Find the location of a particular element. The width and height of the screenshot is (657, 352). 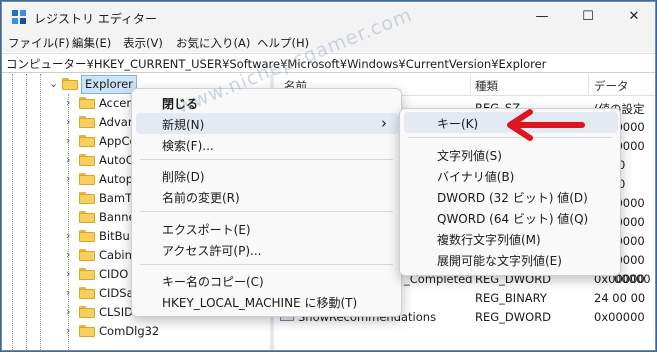

tree-item-label: Autop is located at coordinates (116, 179).